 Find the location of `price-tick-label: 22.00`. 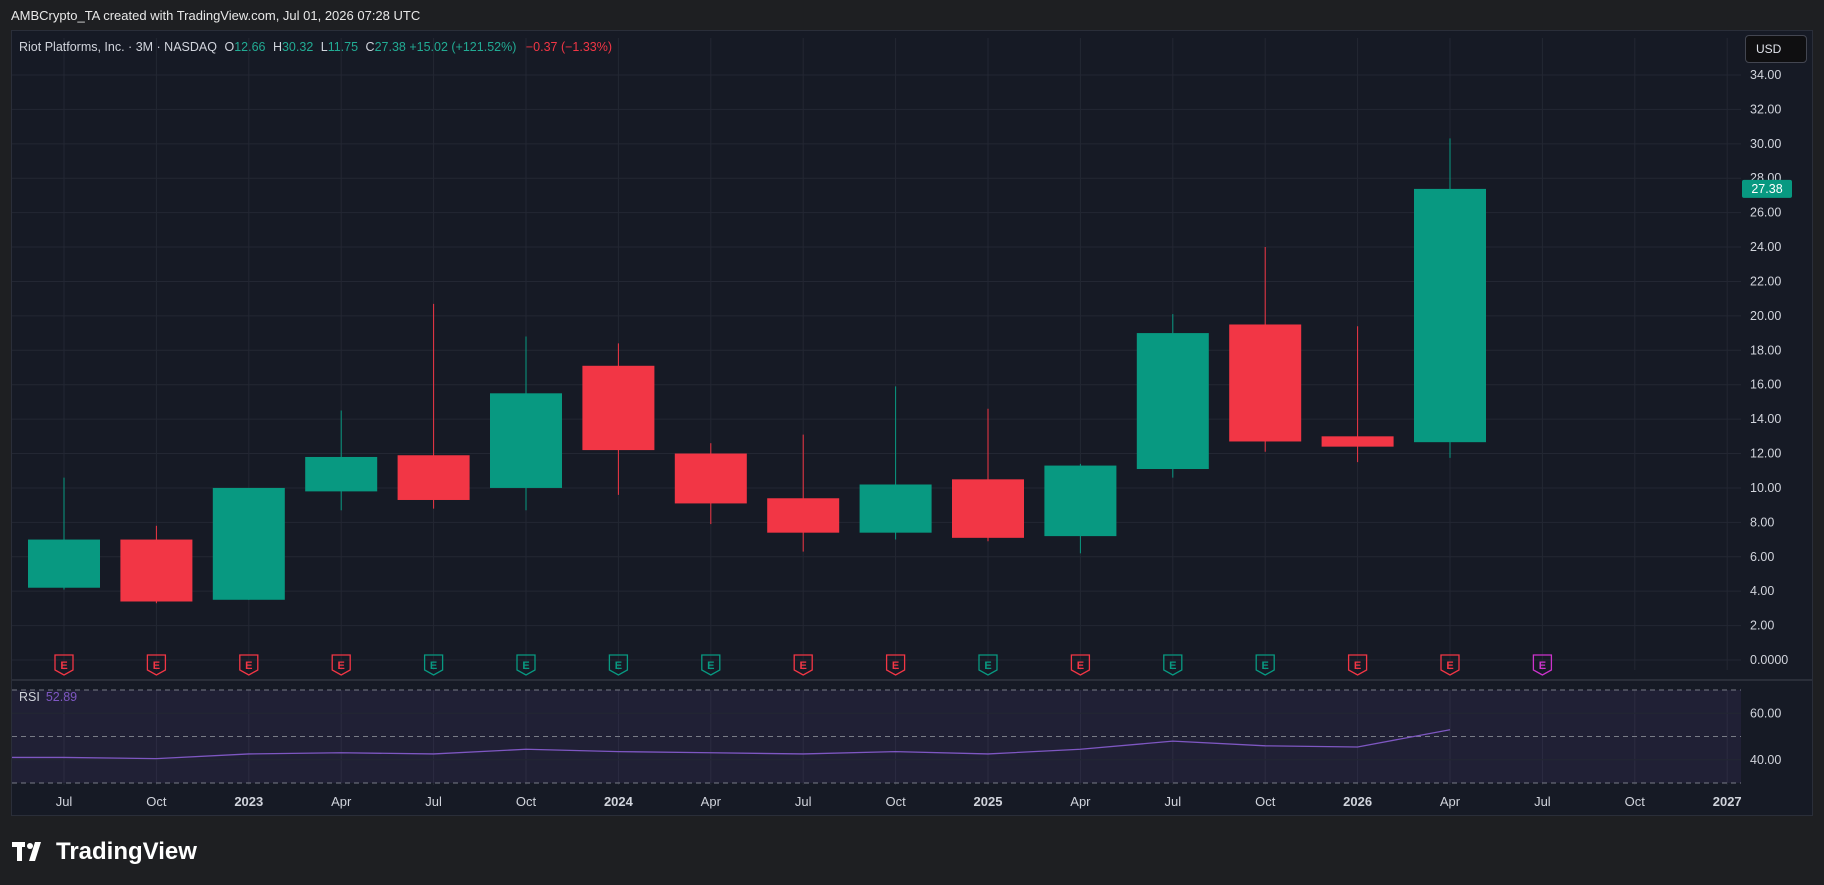

price-tick-label: 22.00 is located at coordinates (1765, 281).